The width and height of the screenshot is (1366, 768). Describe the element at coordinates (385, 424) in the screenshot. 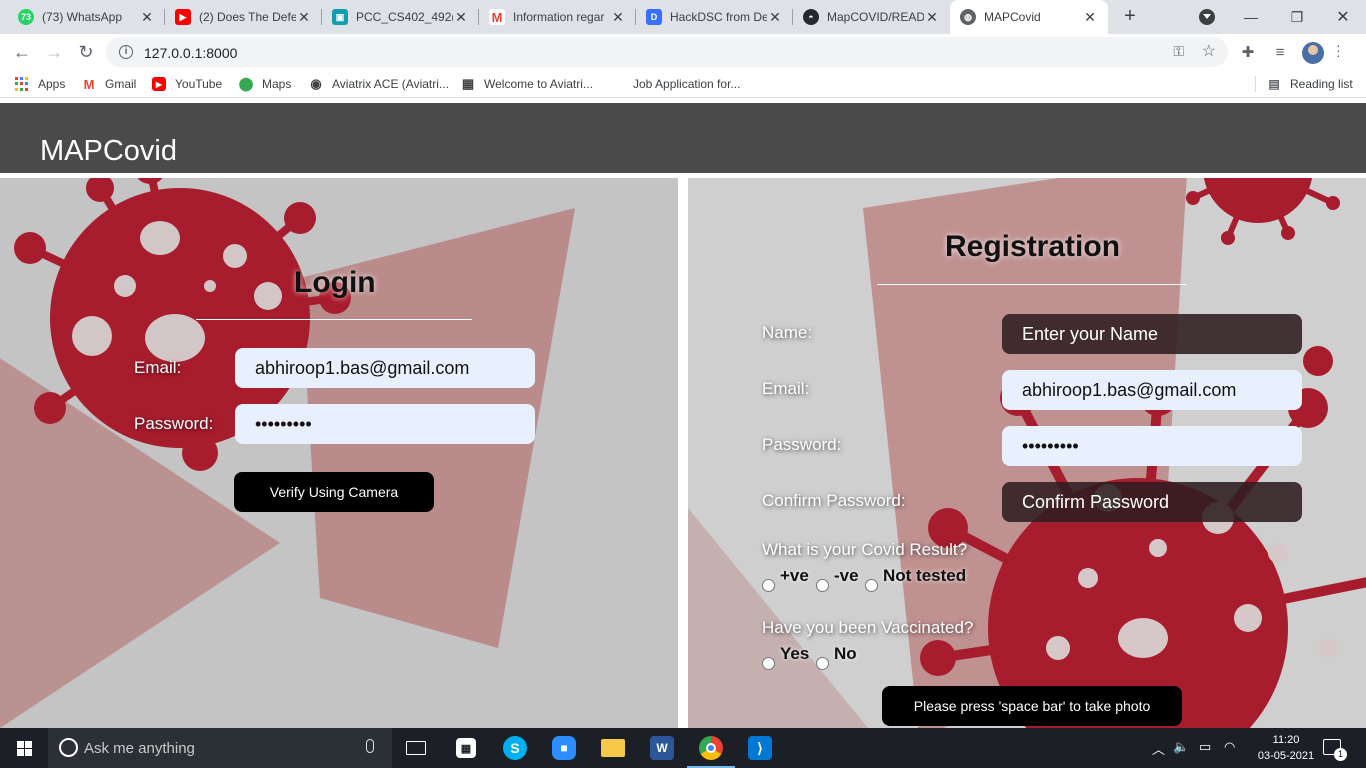

I see `login-password-input: •••••••••` at that location.